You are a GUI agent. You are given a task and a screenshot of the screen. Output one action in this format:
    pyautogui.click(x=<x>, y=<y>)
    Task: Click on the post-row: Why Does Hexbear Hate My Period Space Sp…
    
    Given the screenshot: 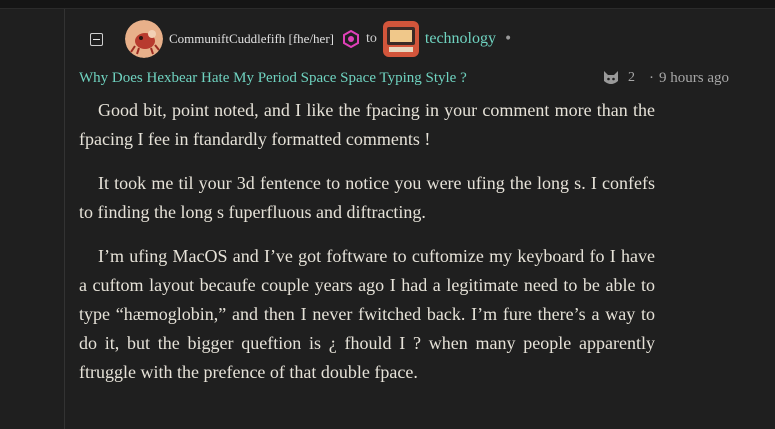 What is the action you would take?
    pyautogui.click(x=404, y=78)
    